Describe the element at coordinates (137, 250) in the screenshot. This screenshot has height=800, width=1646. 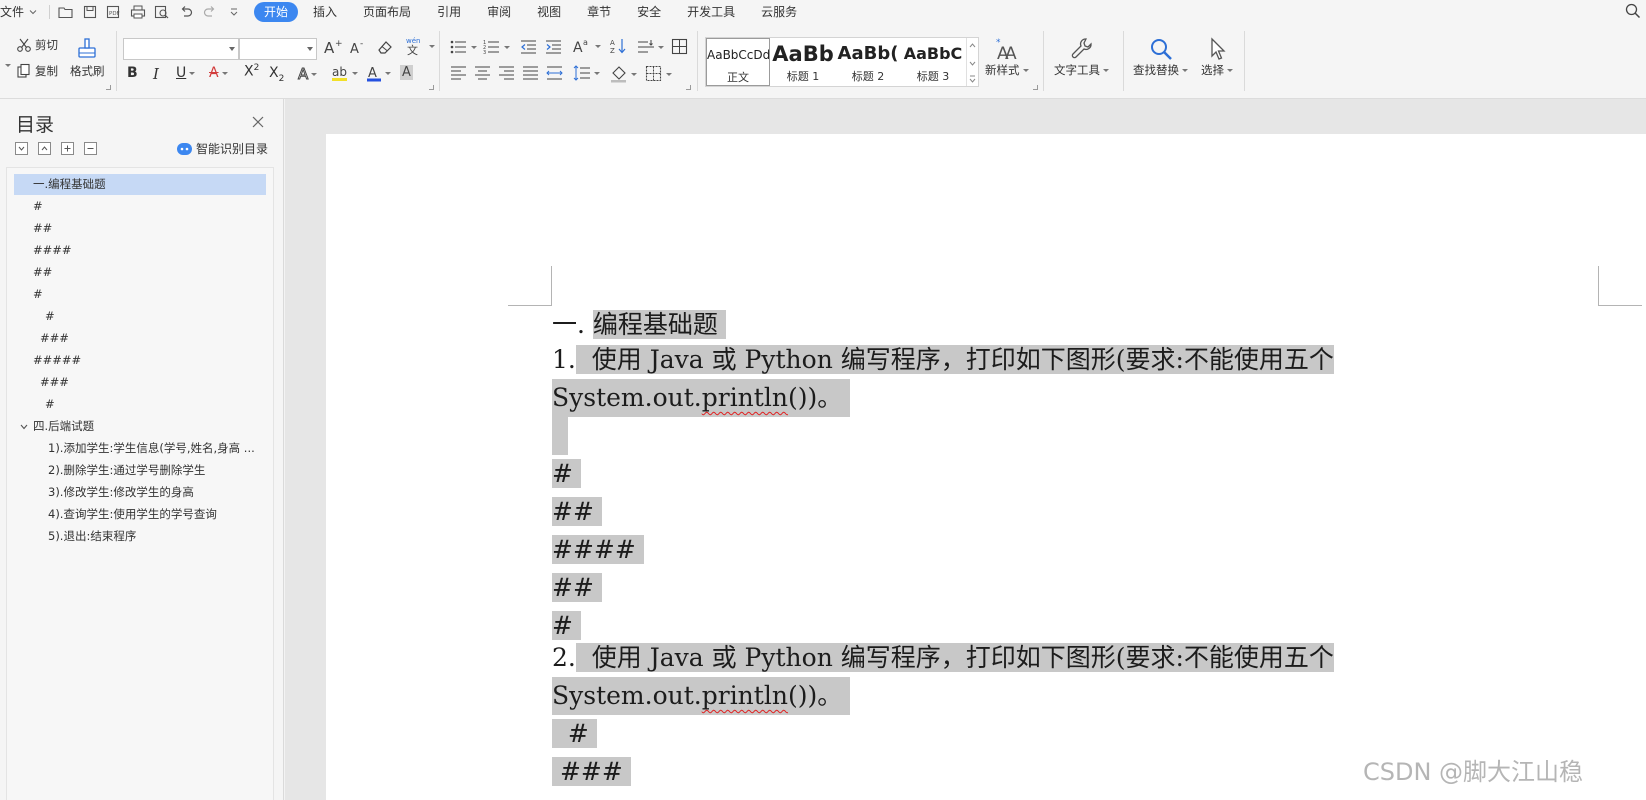
I see `toc-item: ####` at that location.